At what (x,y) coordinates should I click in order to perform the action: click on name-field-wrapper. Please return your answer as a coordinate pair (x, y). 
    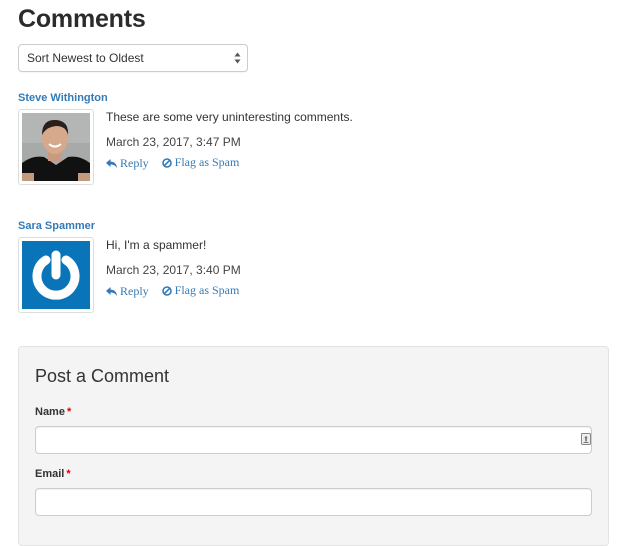
    Looking at the image, I should click on (313, 440).